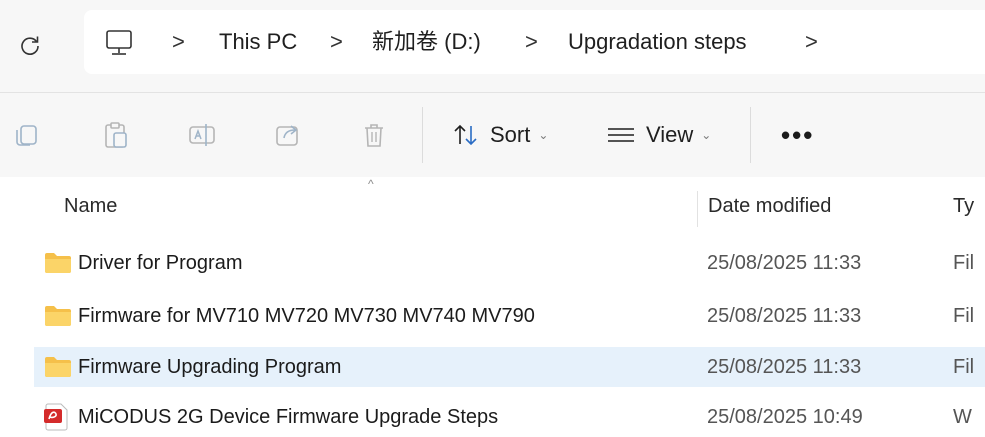 This screenshot has width=985, height=437. Describe the element at coordinates (426, 42) in the screenshot. I see `breadcrumb-drive-d: 新加卷 (D:)` at that location.